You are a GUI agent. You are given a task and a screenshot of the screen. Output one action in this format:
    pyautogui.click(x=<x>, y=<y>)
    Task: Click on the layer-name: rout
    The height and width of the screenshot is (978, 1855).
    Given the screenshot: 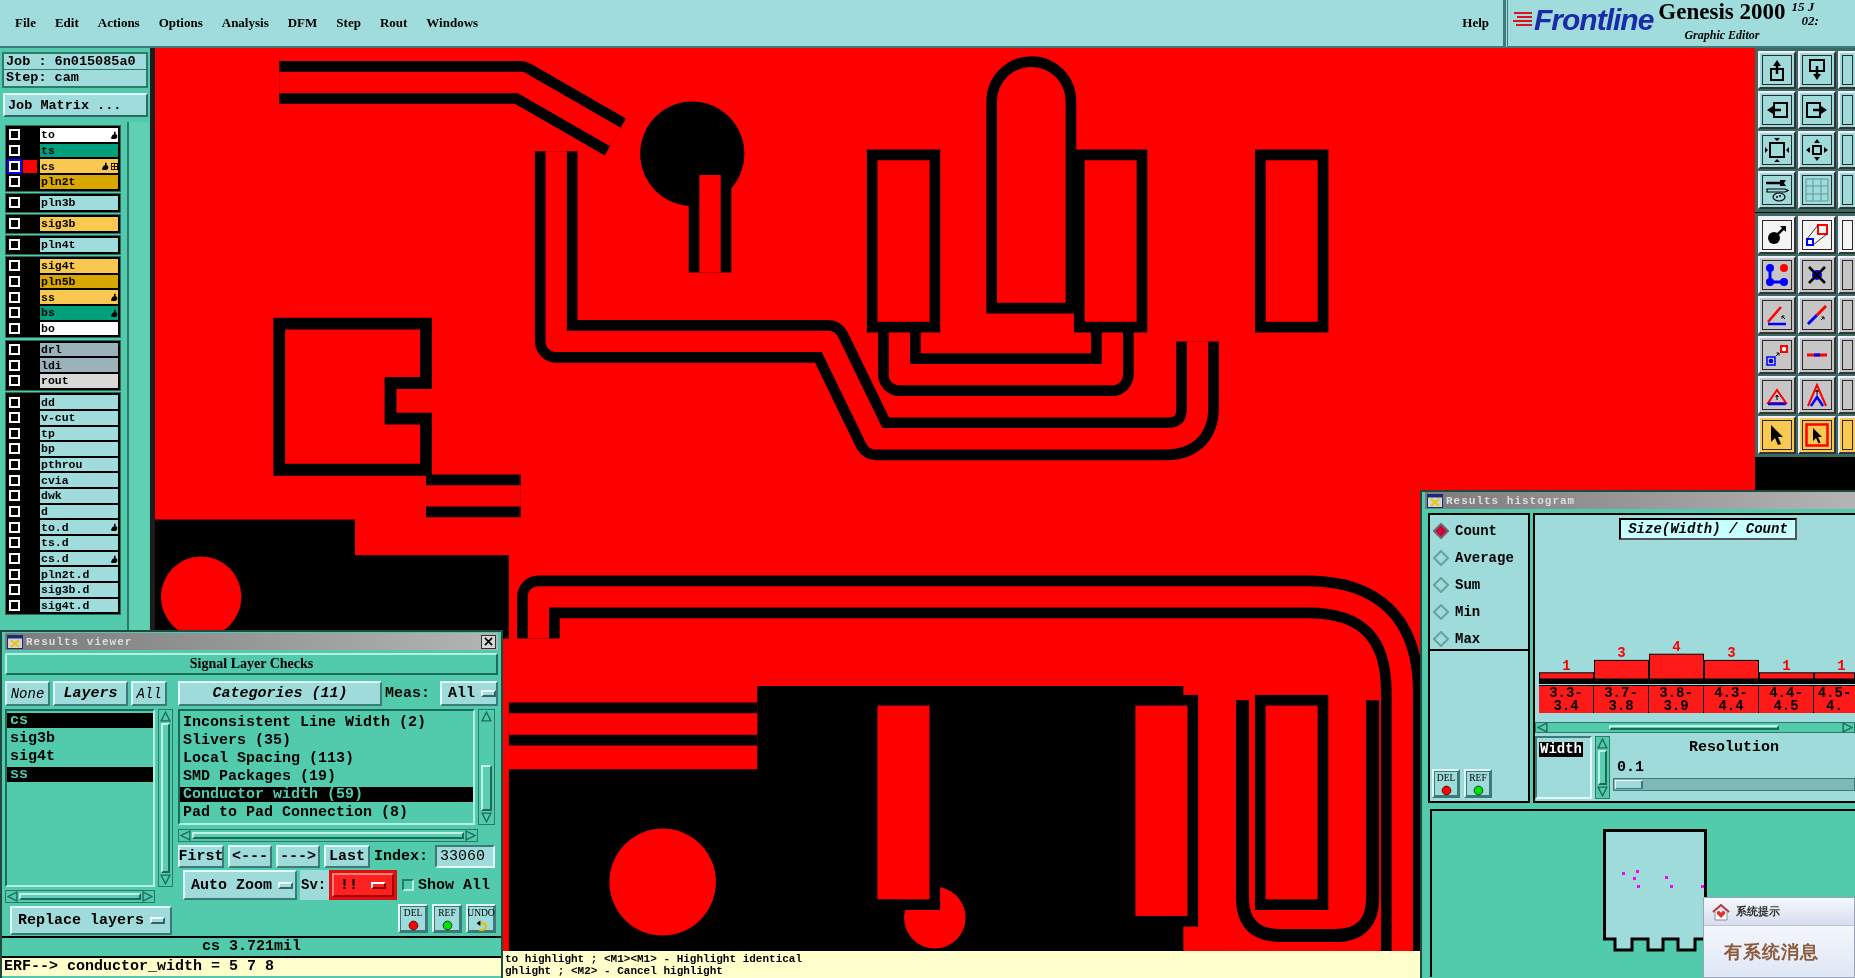 What is the action you would take?
    pyautogui.click(x=79, y=381)
    